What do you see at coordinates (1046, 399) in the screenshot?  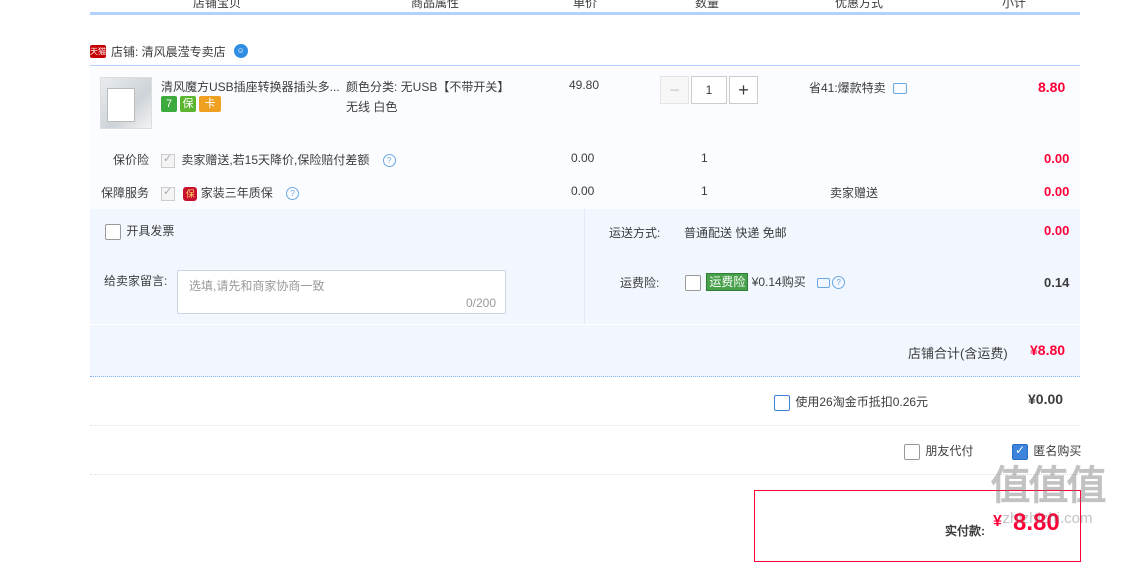 I see `coins-value: ¥0.00` at bounding box center [1046, 399].